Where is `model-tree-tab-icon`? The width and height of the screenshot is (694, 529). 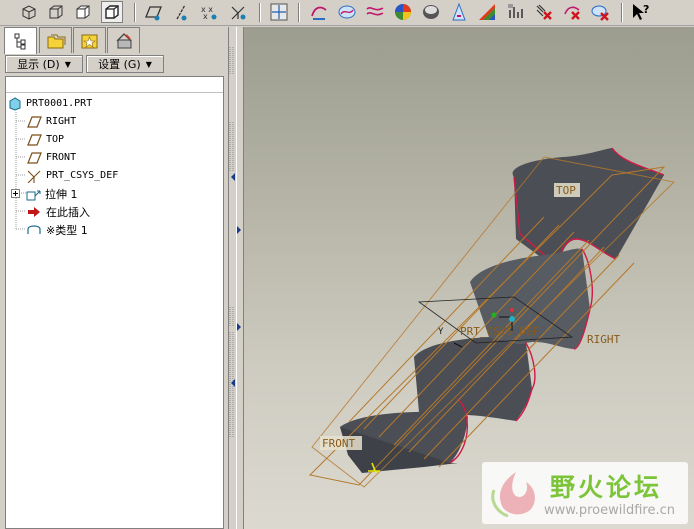 model-tree-tab-icon is located at coordinates (20, 40).